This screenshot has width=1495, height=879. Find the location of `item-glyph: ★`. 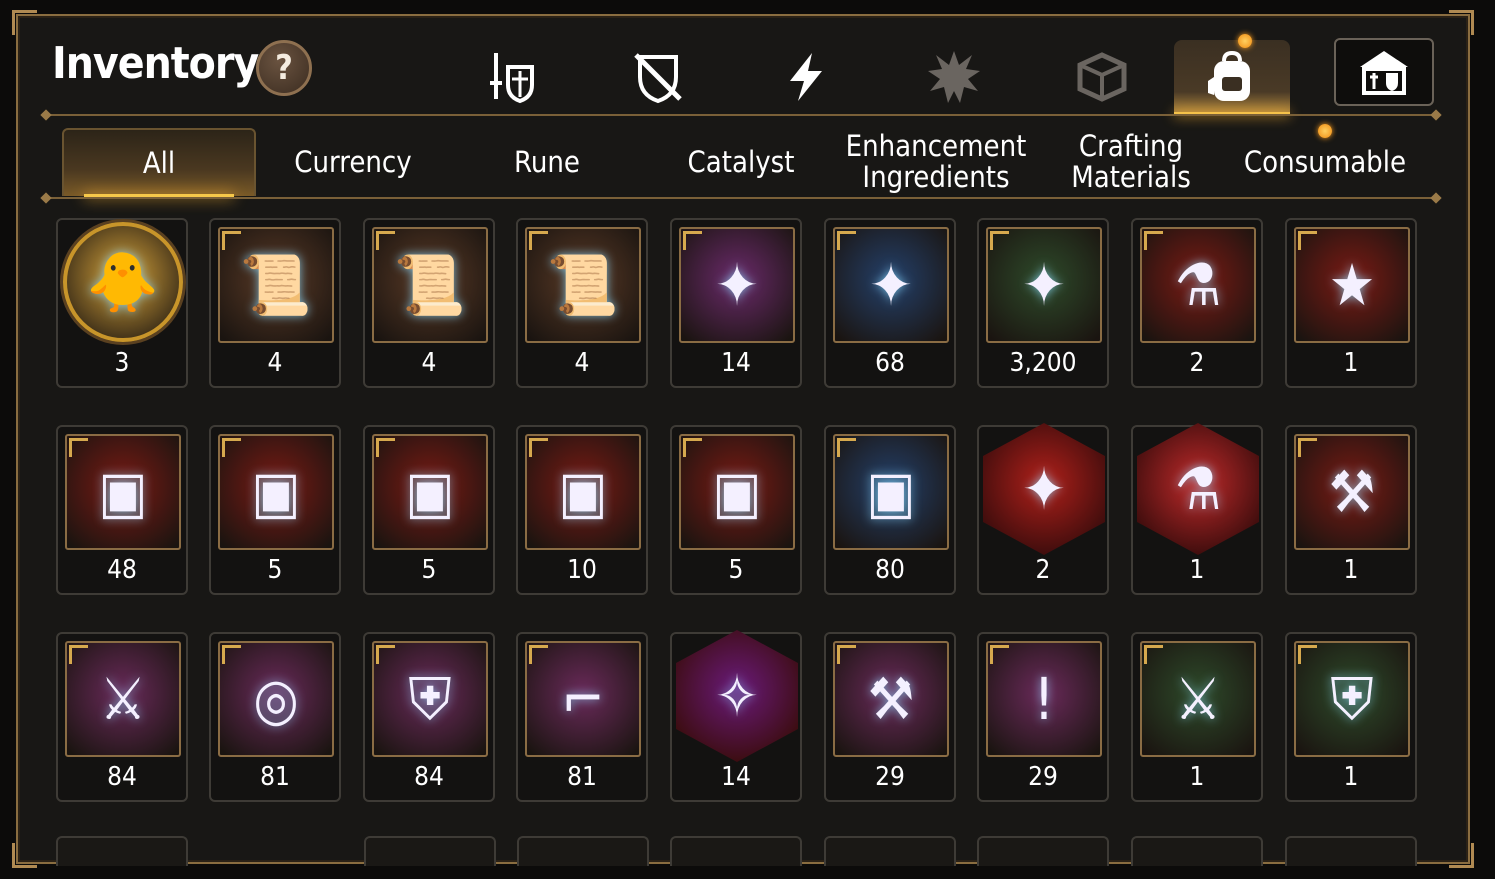

item-glyph: ★ is located at coordinates (1352, 285).